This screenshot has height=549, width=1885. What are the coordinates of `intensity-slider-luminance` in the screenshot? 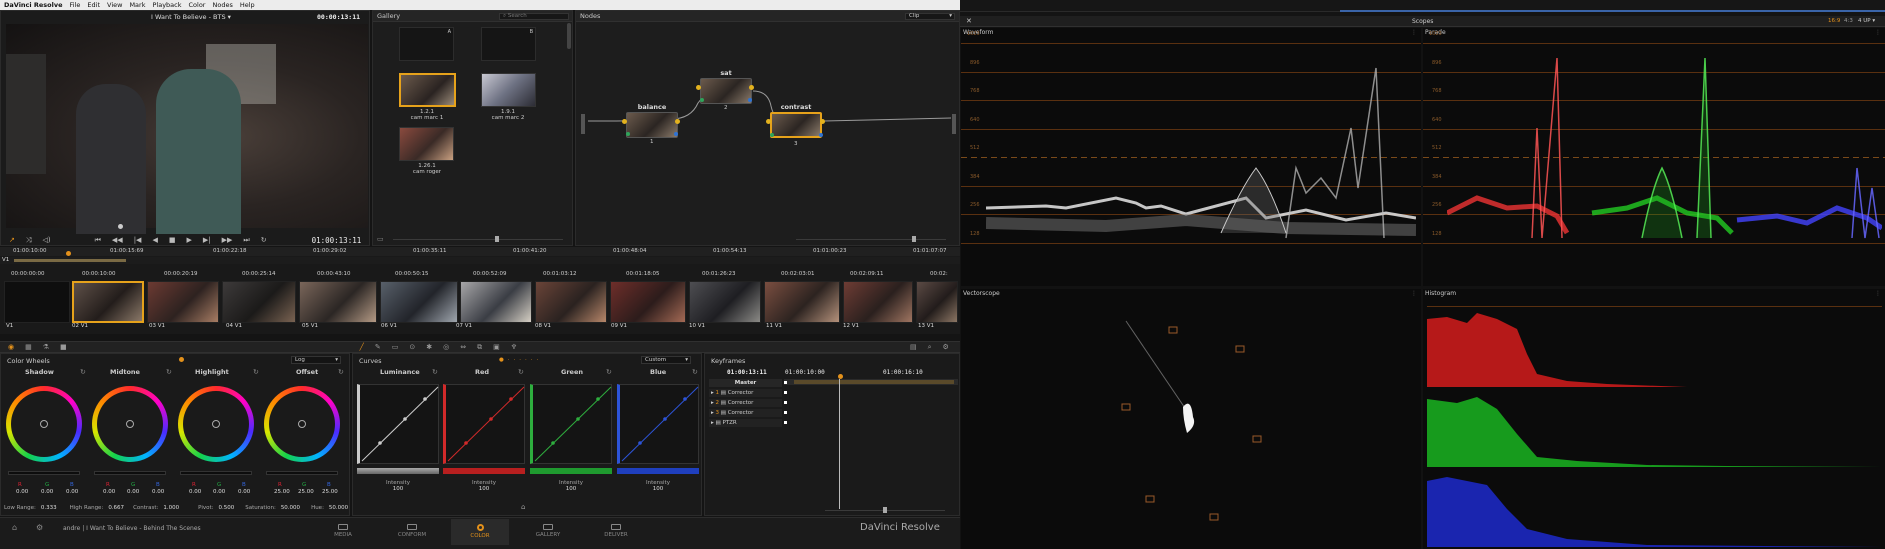 It's located at (398, 471).